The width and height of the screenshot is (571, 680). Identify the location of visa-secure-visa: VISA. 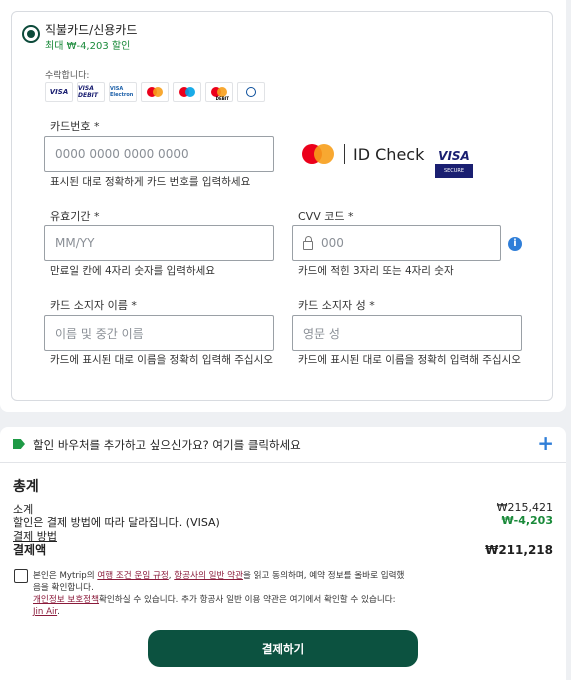
(454, 156).